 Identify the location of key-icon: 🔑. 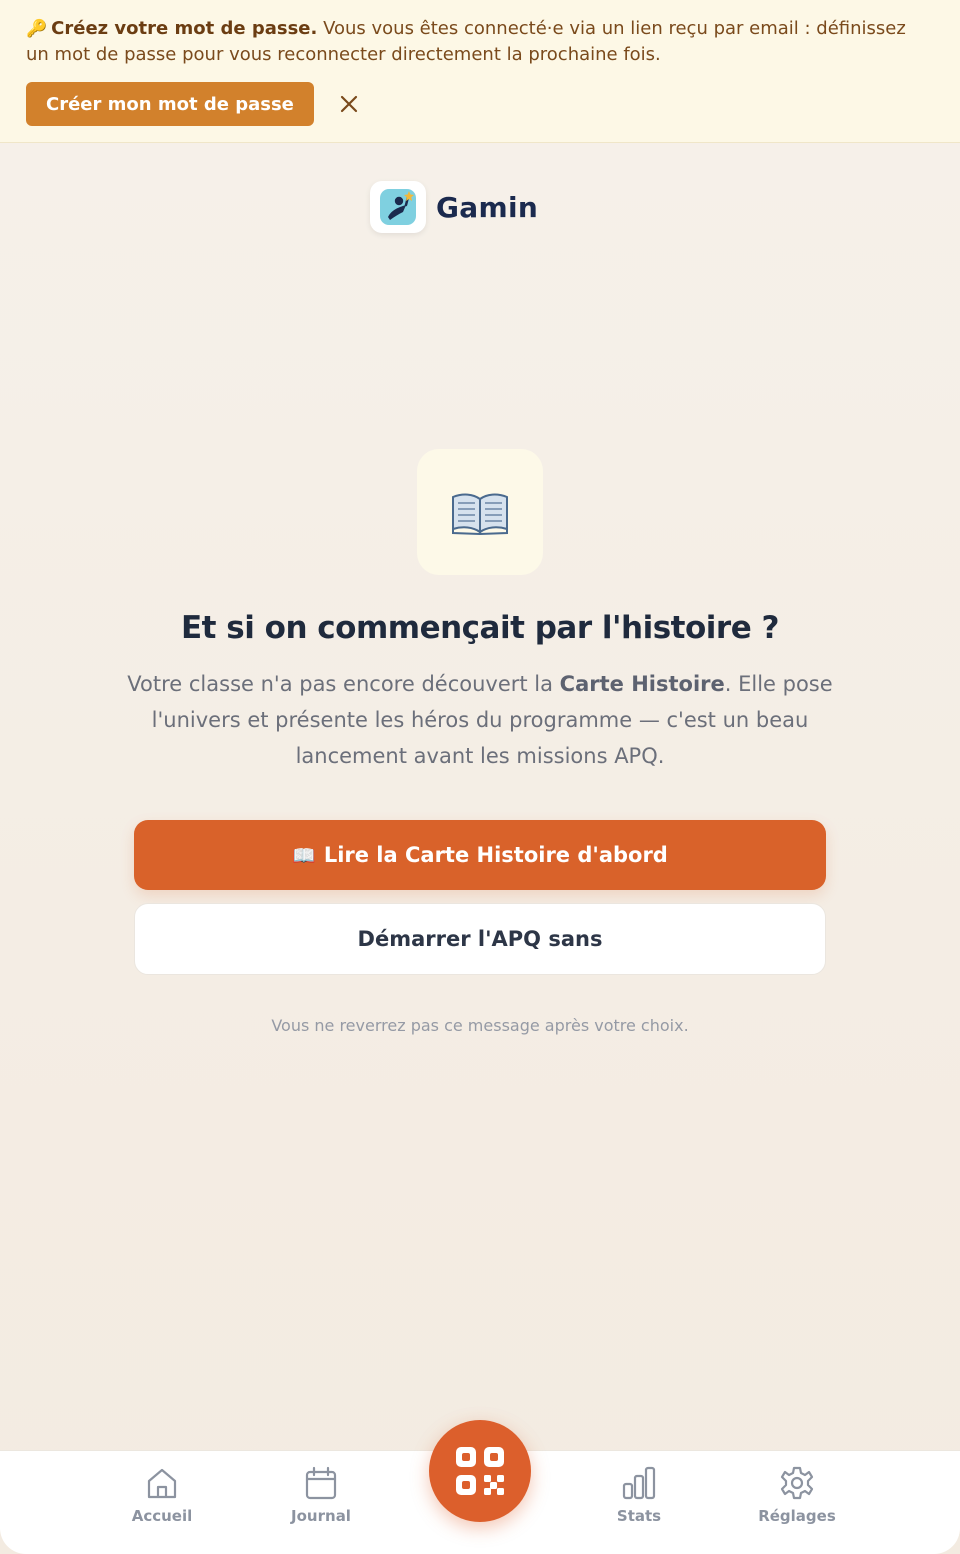
(37, 29).